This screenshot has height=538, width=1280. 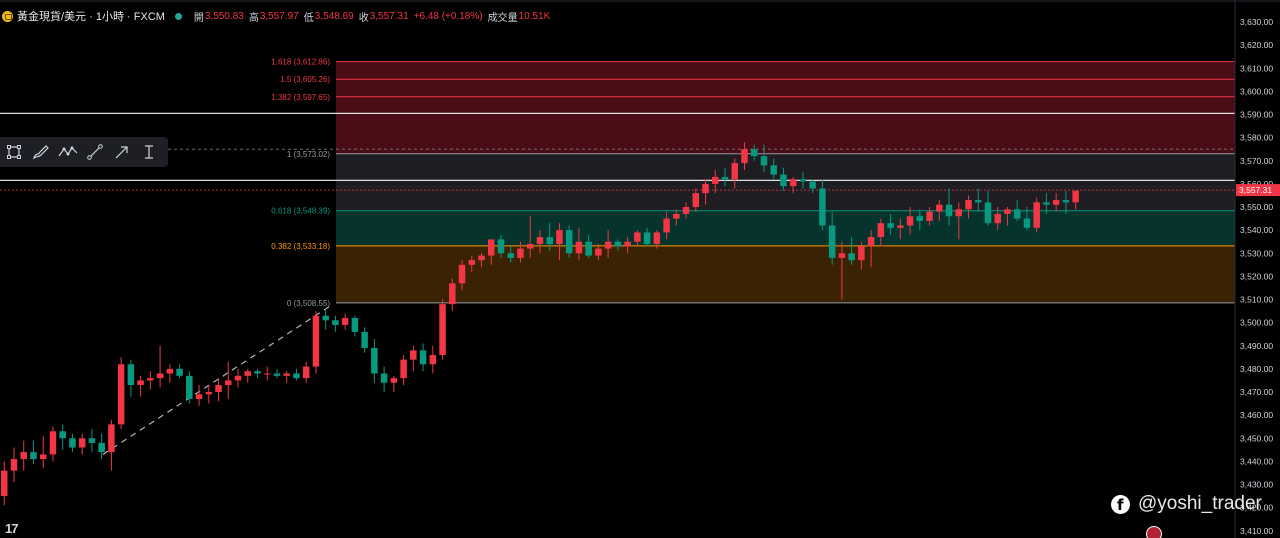 I want to click on high-value: 3,557.97, so click(x=279, y=16).